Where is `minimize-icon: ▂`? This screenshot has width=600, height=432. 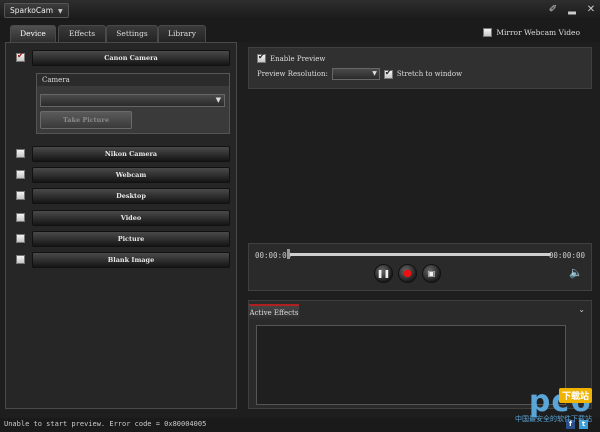 minimize-icon: ▂ is located at coordinates (572, 9).